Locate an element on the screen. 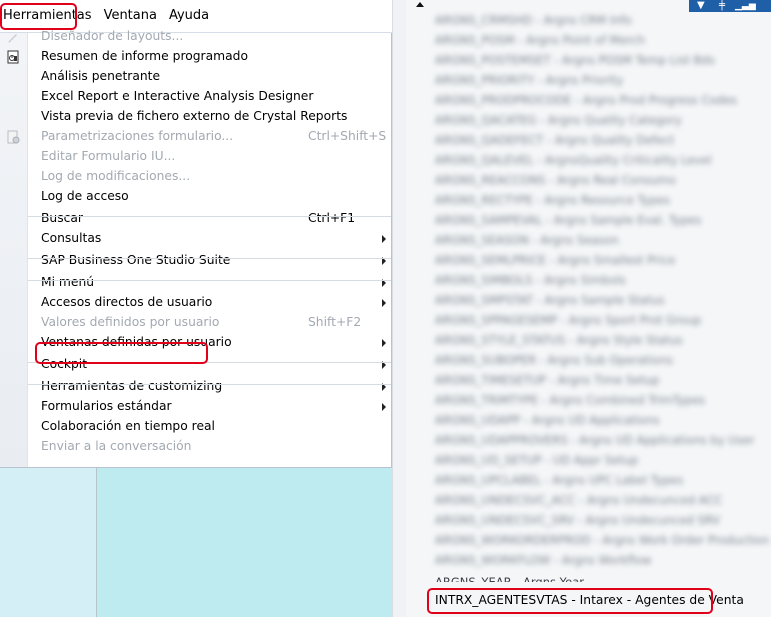  menu-item-analisis-penetrante: Análisis penetrante is located at coordinates (195, 77).